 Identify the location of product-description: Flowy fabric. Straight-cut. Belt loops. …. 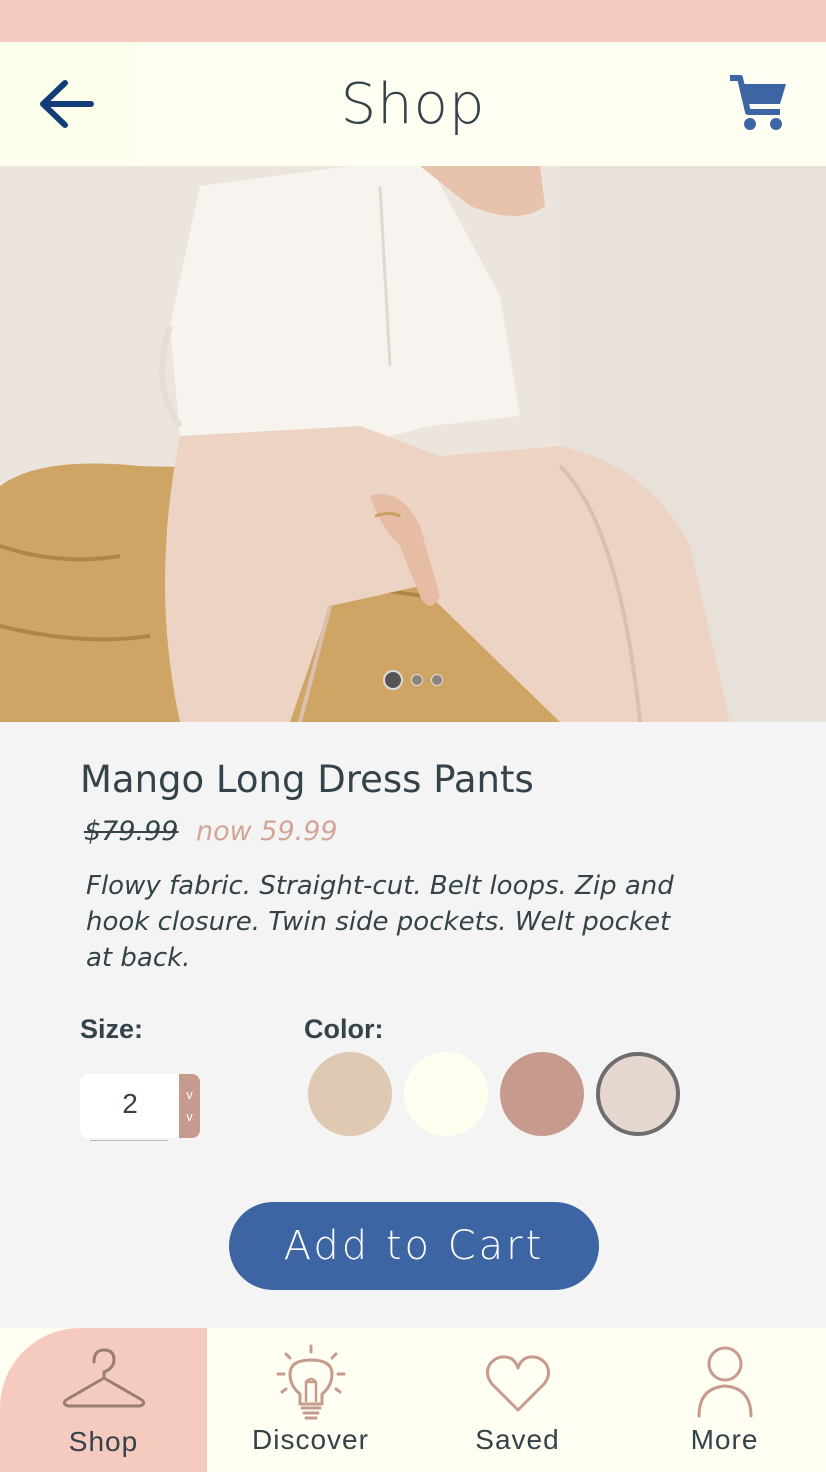
(380, 922).